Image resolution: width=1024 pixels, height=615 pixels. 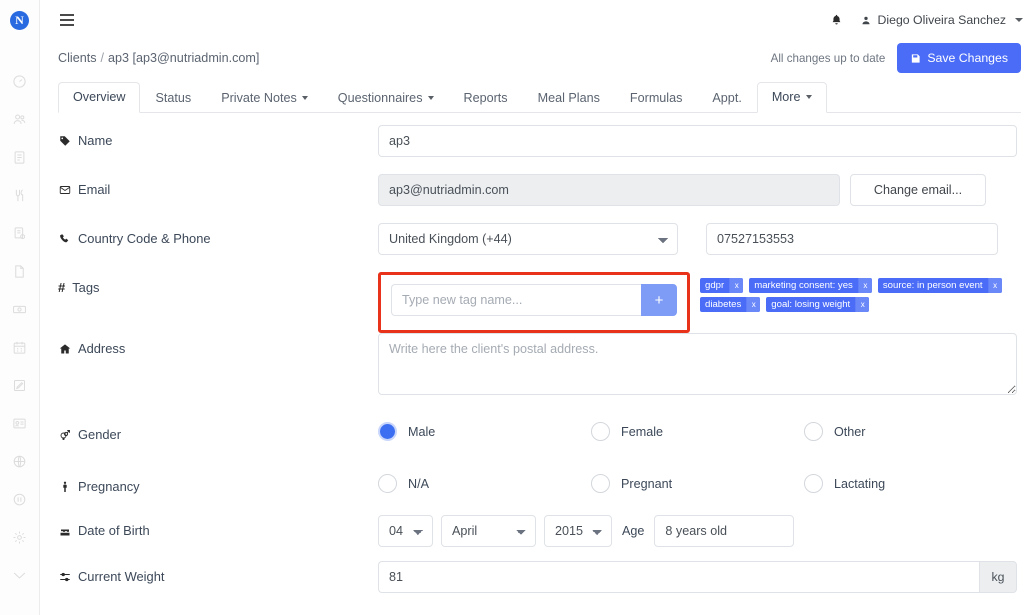 I want to click on save-changes-button: Save Changes, so click(x=959, y=58).